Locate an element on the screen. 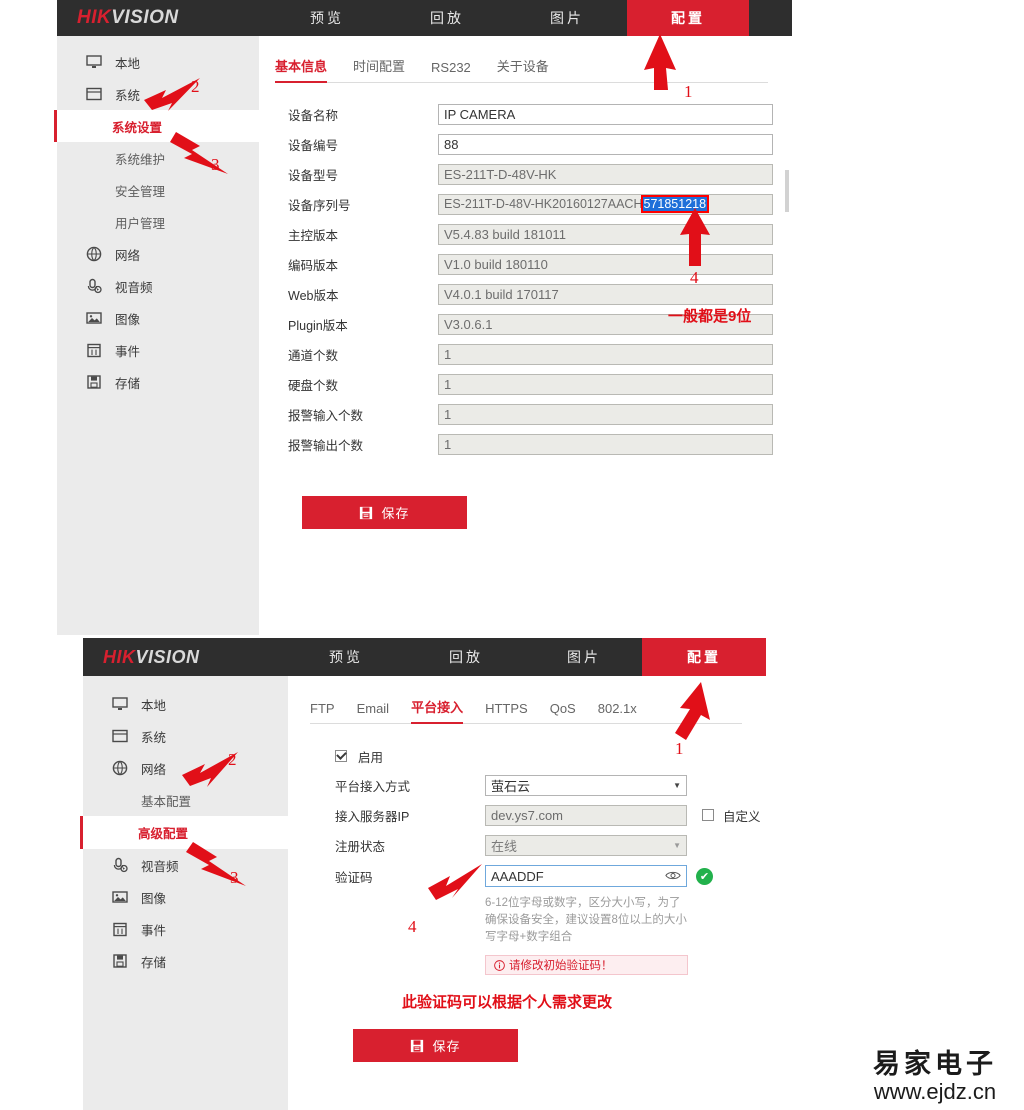 The image size is (1024, 1110). tab-about-device: 关于设备 is located at coordinates (523, 69).